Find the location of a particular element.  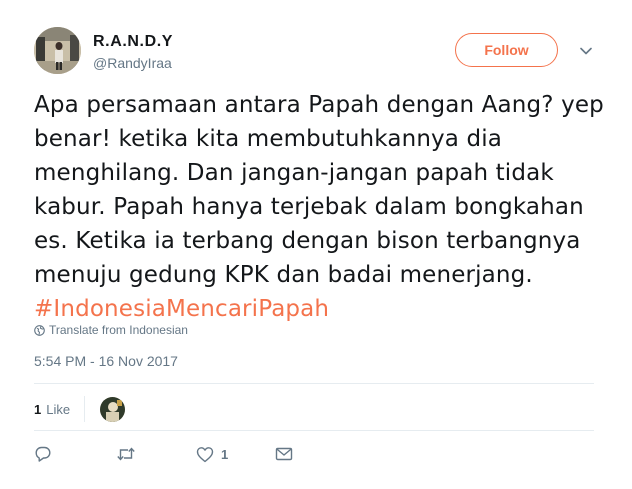

follow-button: Follow is located at coordinates (506, 50).